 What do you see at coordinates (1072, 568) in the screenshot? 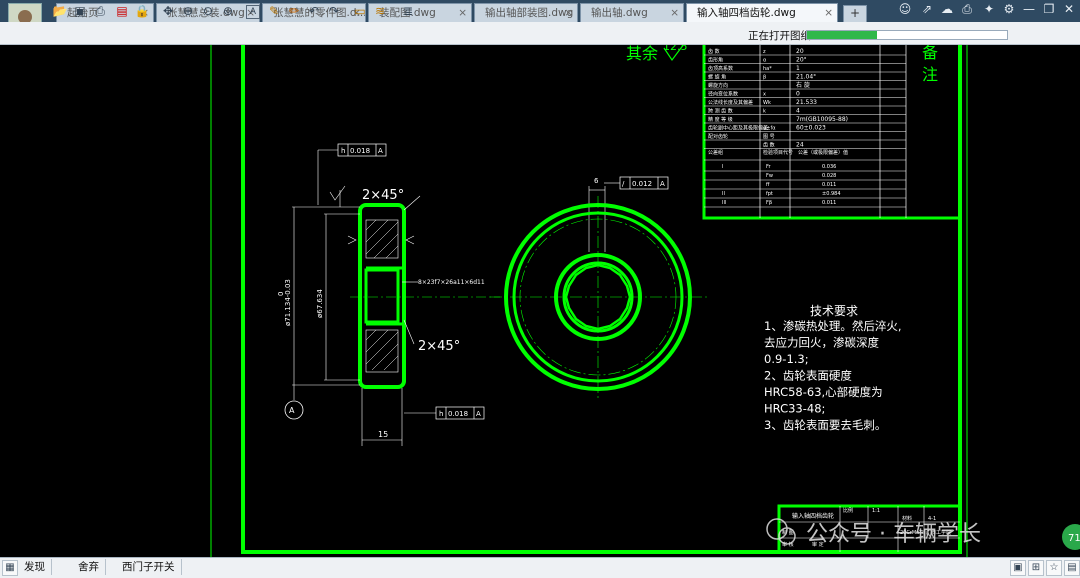
I see `layout-icon: ▤` at bounding box center [1072, 568].